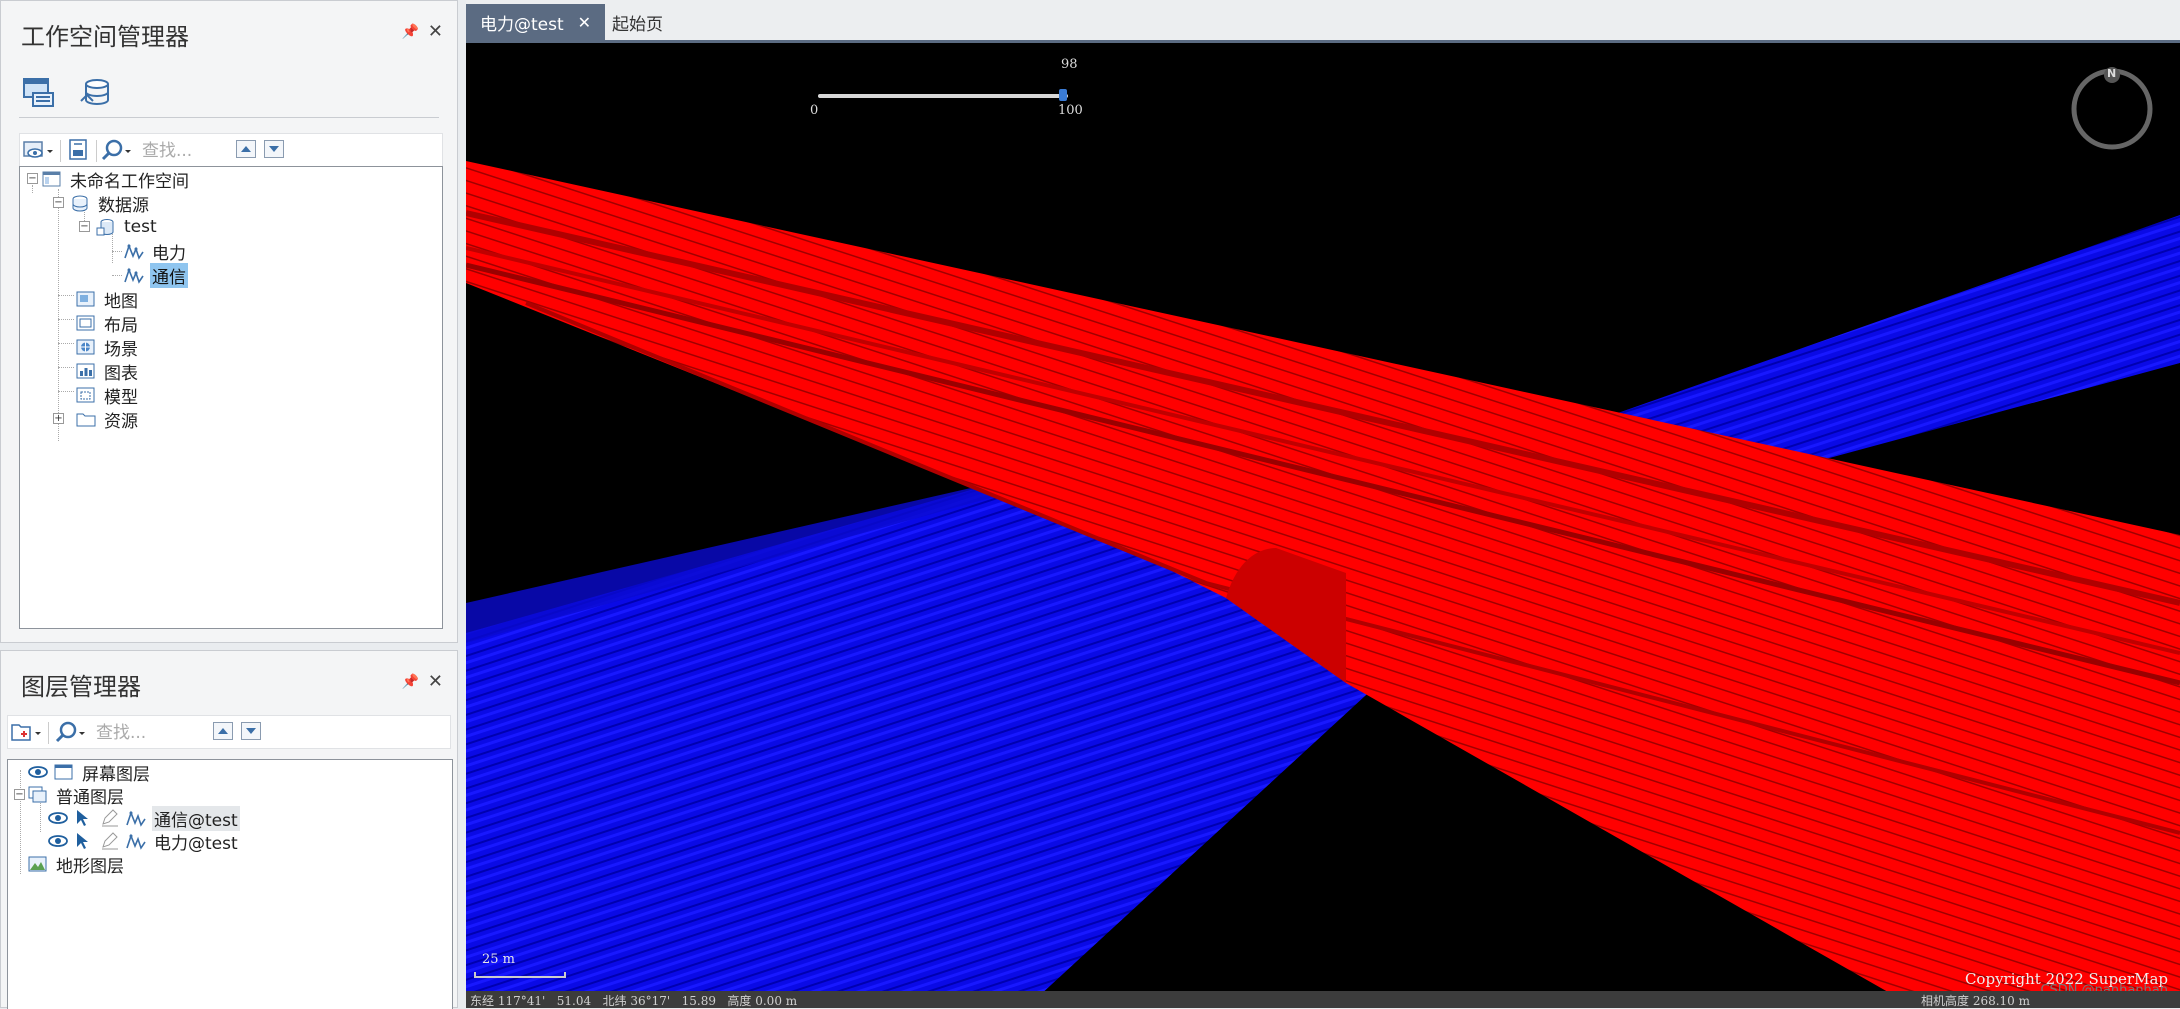  Describe the element at coordinates (58, 202) in the screenshot. I see `collapse-datasources-icon: −` at that location.